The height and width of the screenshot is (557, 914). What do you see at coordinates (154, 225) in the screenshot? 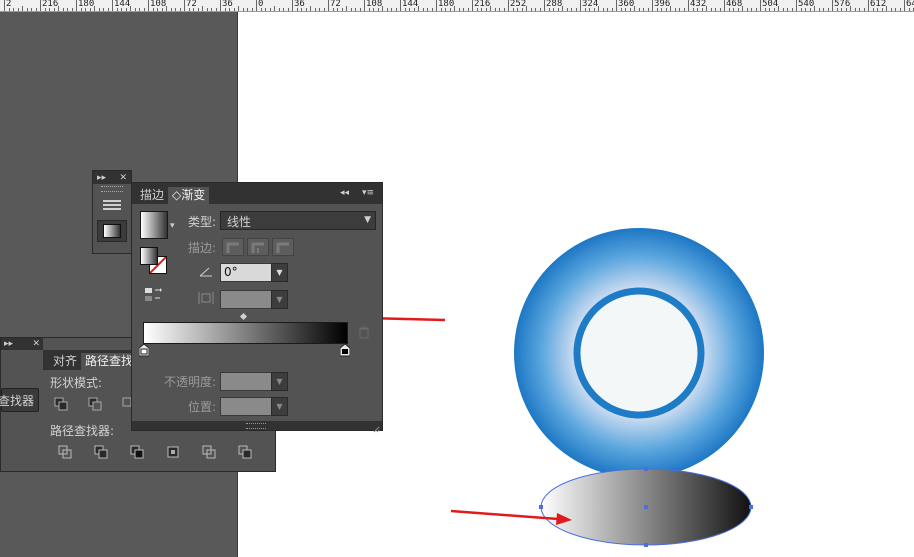
I see `gradient-swatch` at bounding box center [154, 225].